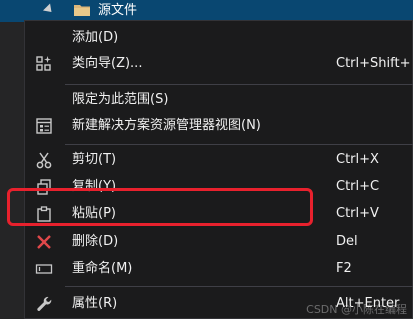 This screenshot has height=319, width=413. I want to click on menu-item-shortcut: Ctrl+Shift+, so click(373, 63).